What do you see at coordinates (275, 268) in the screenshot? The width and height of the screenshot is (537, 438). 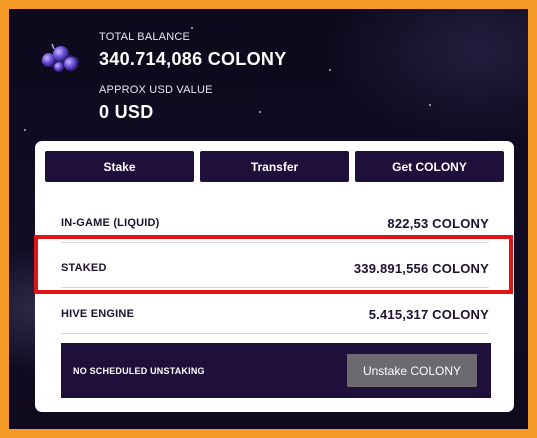 I see `staked-row: STAKED 339.891,556 COLONY` at bounding box center [275, 268].